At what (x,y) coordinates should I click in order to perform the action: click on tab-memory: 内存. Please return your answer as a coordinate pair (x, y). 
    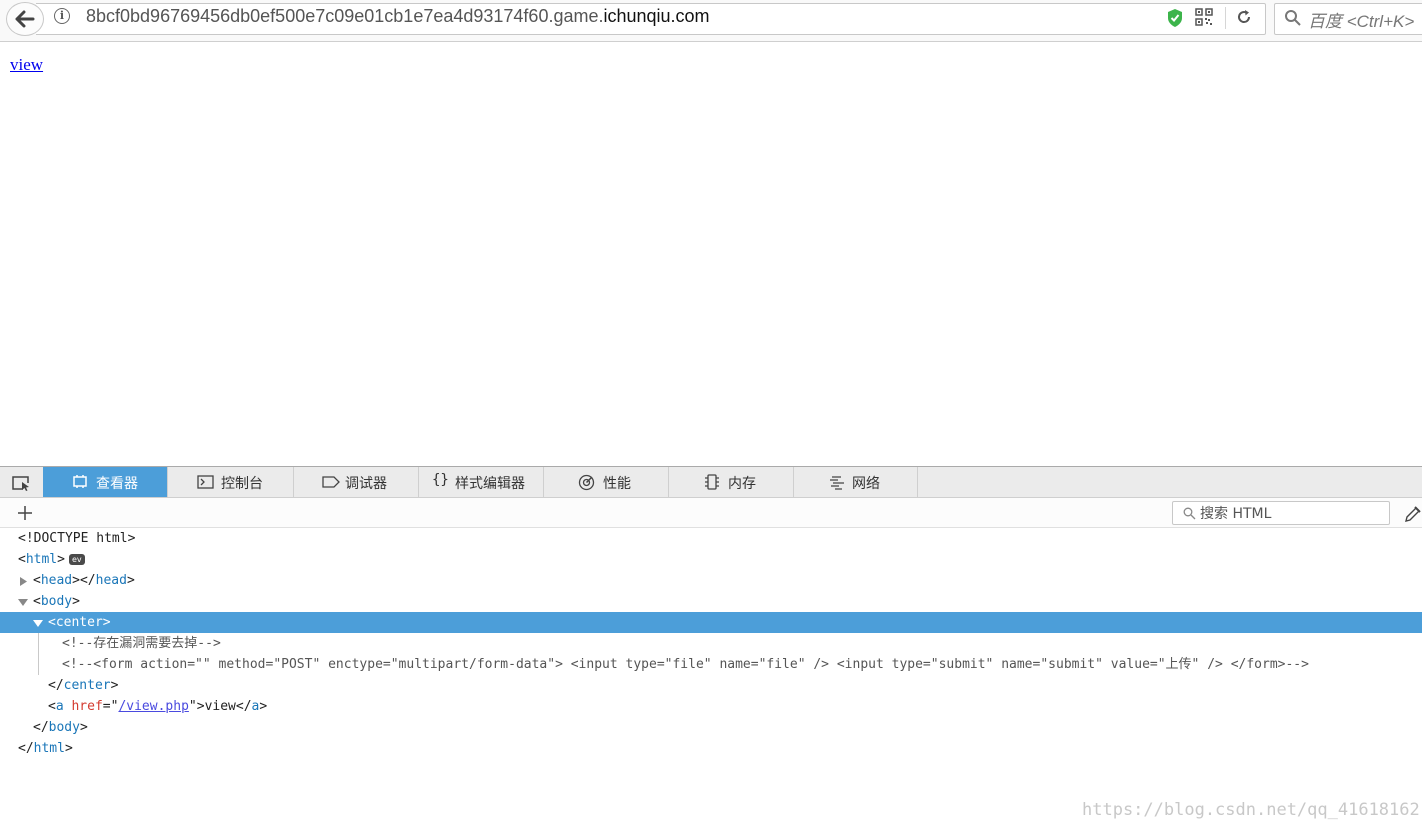
    Looking at the image, I should click on (731, 482).